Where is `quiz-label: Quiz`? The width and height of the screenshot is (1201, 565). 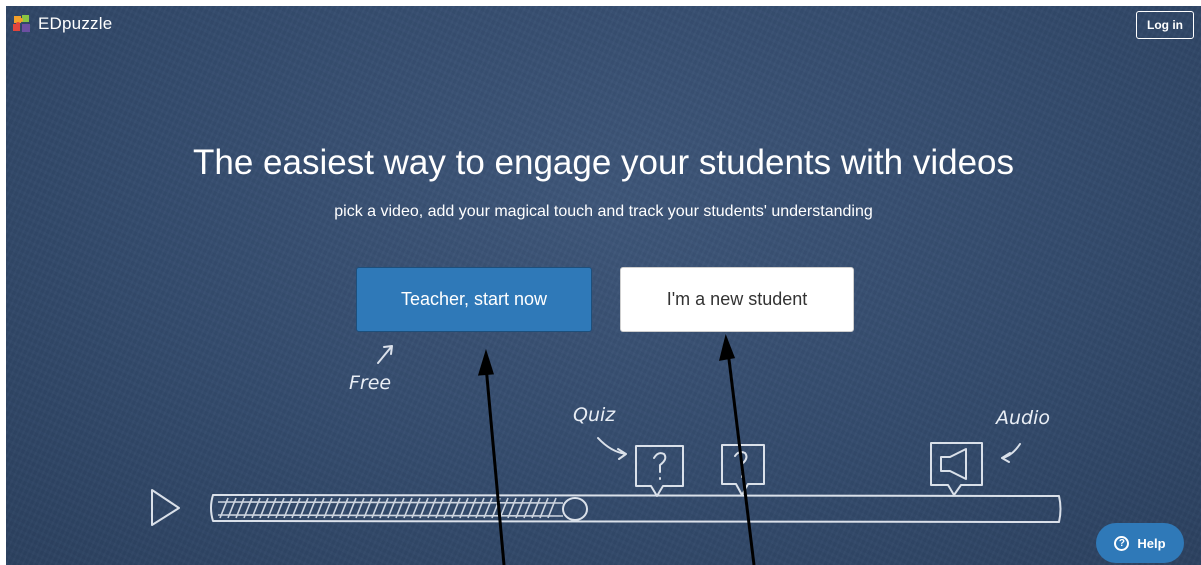 quiz-label: Quiz is located at coordinates (594, 415).